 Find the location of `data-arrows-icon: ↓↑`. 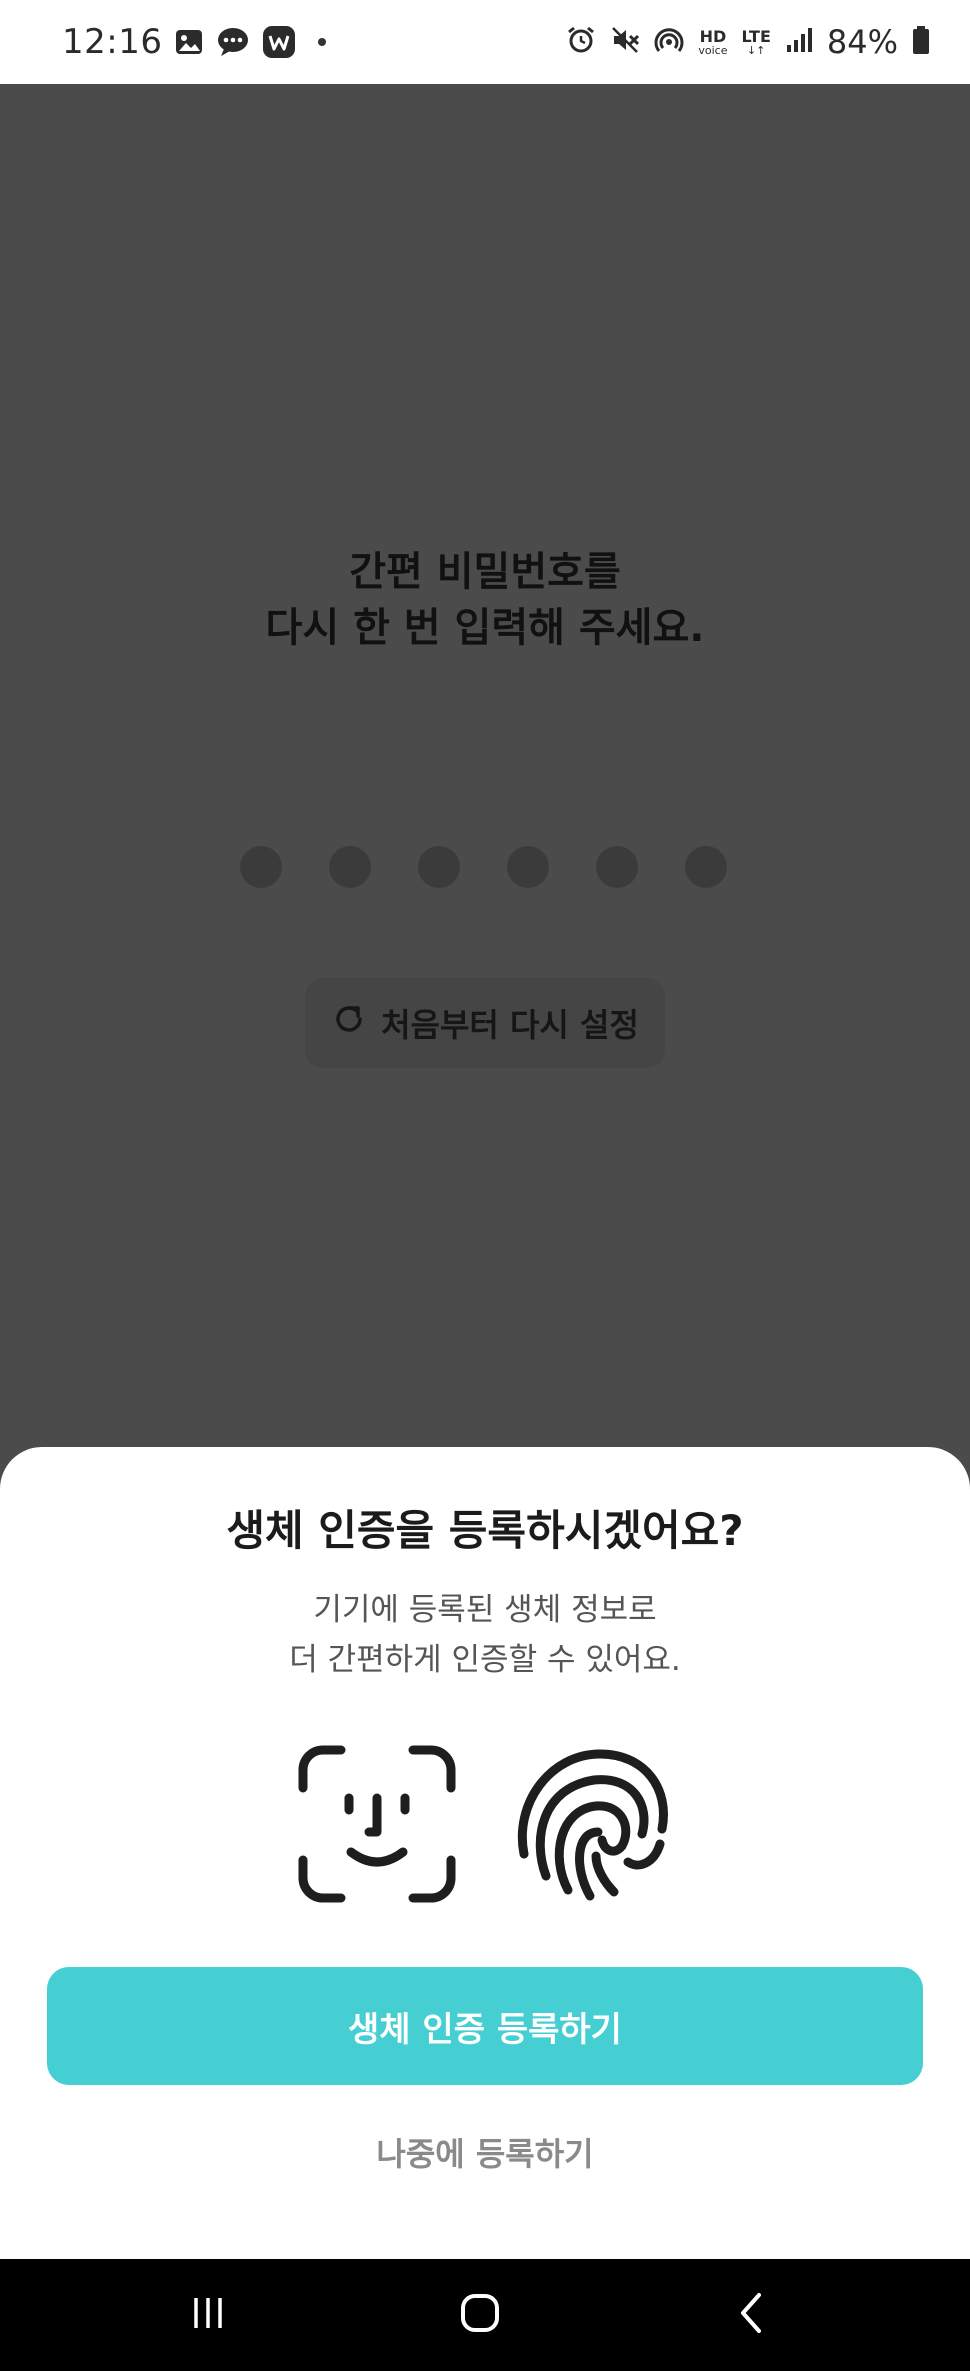

data-arrows-icon: ↓↑ is located at coordinates (756, 50).